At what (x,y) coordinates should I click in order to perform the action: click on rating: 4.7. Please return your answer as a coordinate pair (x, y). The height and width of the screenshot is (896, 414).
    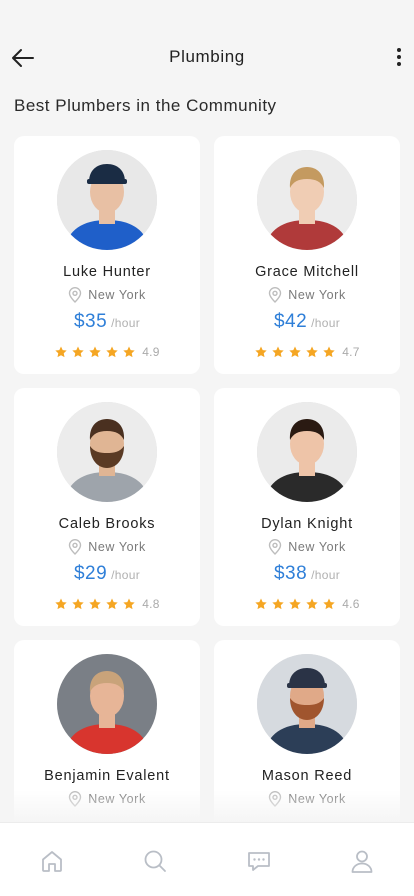
    Looking at the image, I should click on (307, 352).